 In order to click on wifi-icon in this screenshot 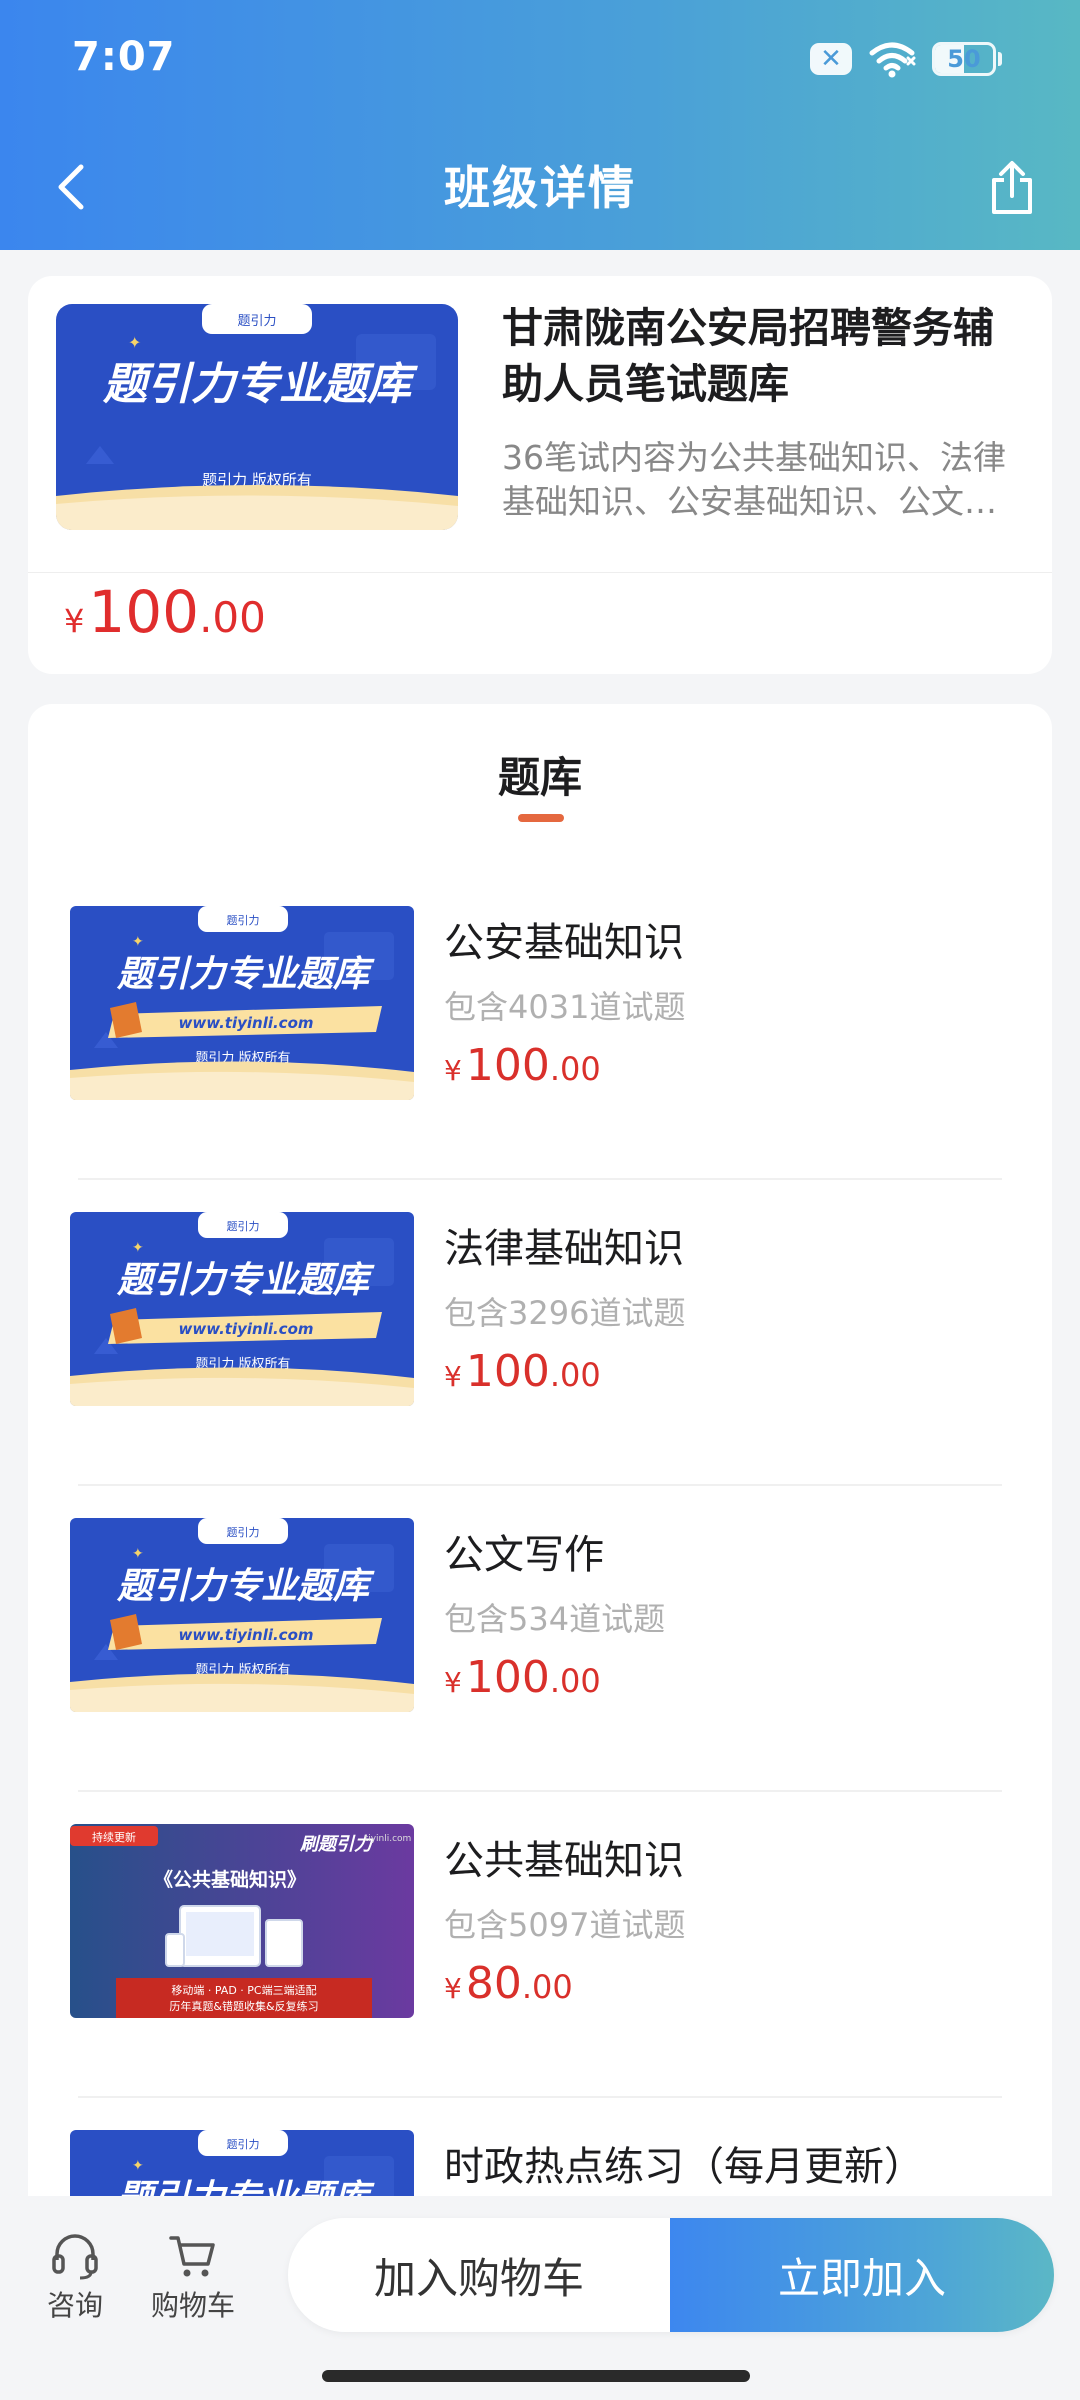, I will do `click(892, 60)`.